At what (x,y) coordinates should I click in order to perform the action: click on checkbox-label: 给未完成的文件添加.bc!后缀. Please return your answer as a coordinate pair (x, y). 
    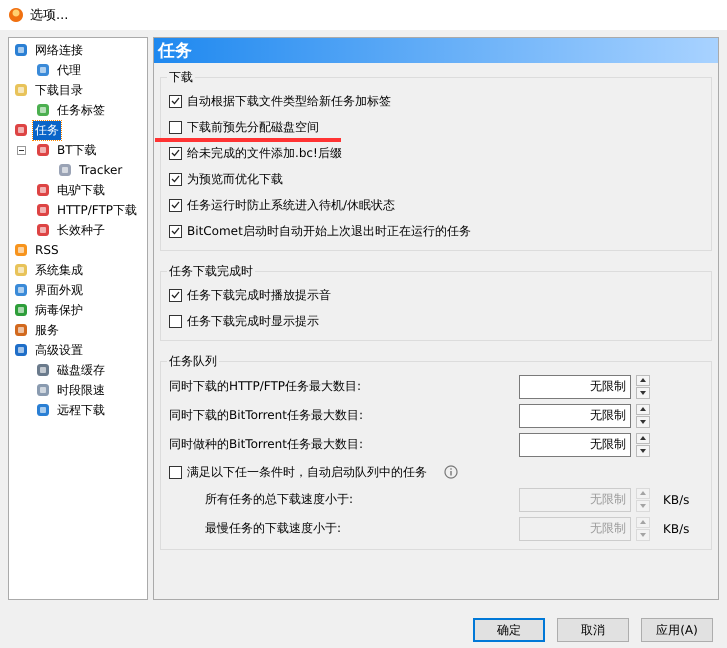
    Looking at the image, I should click on (264, 153).